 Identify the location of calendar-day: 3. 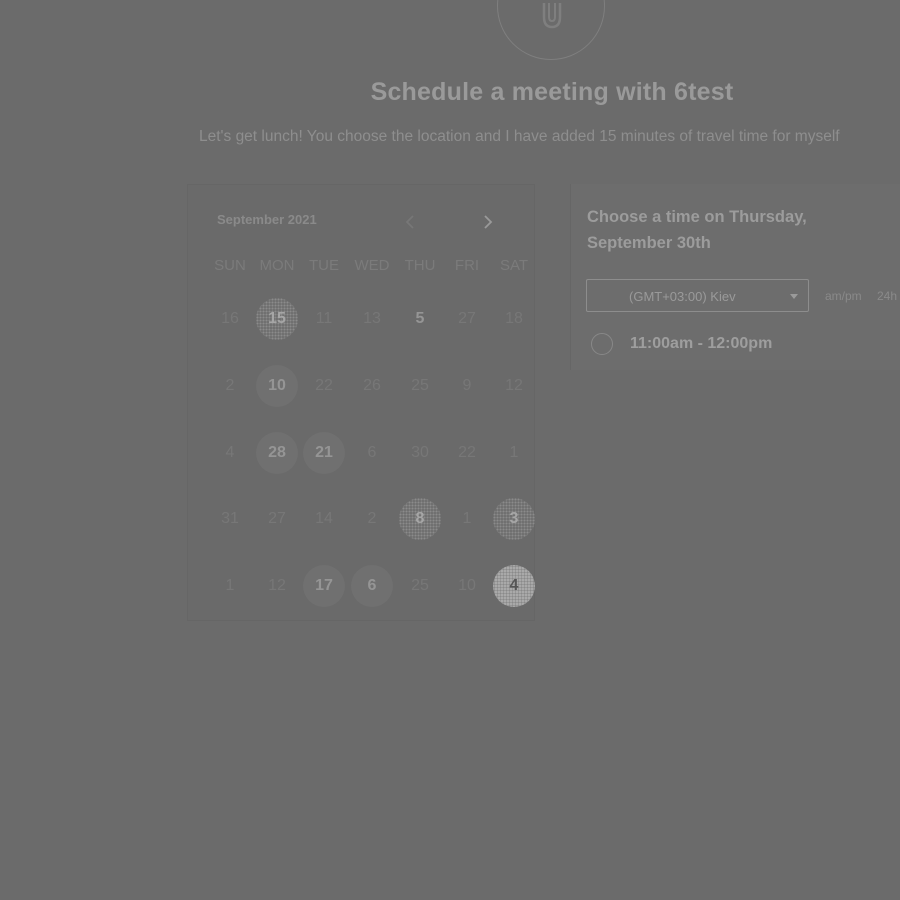
(514, 519).